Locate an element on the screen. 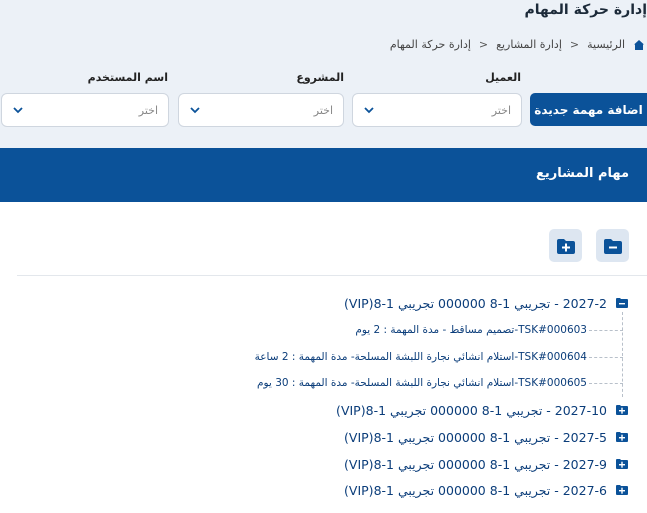 Image resolution: width=647 pixels, height=513 pixels. section-title: مهام المشاريع is located at coordinates (582, 173).